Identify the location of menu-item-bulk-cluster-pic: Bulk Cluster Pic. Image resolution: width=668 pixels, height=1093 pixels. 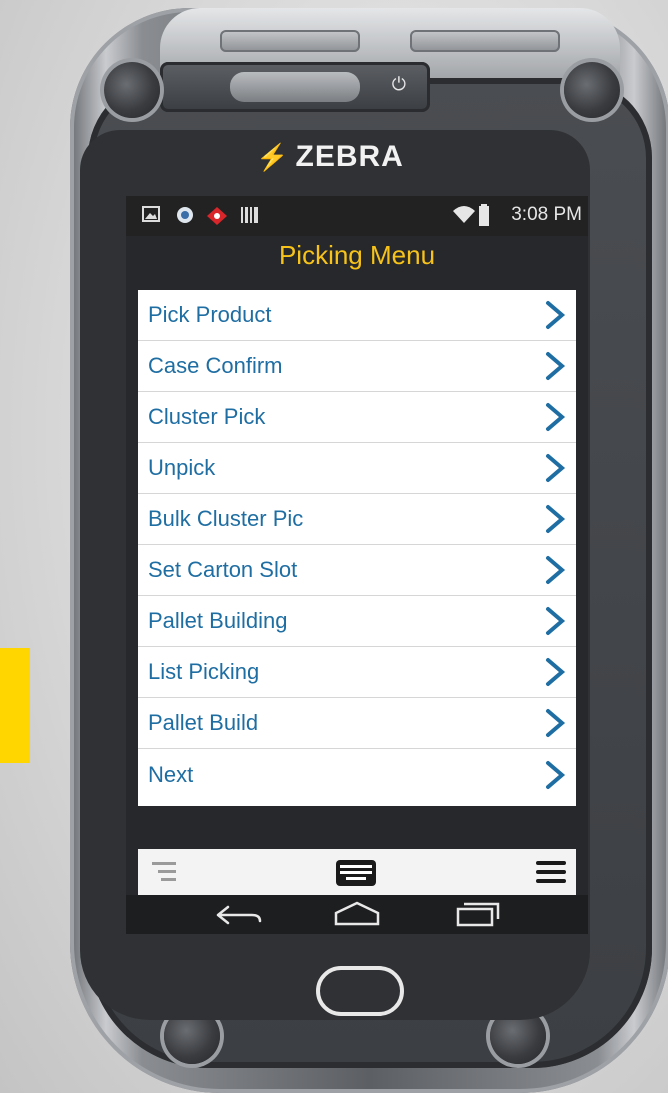
(357, 519).